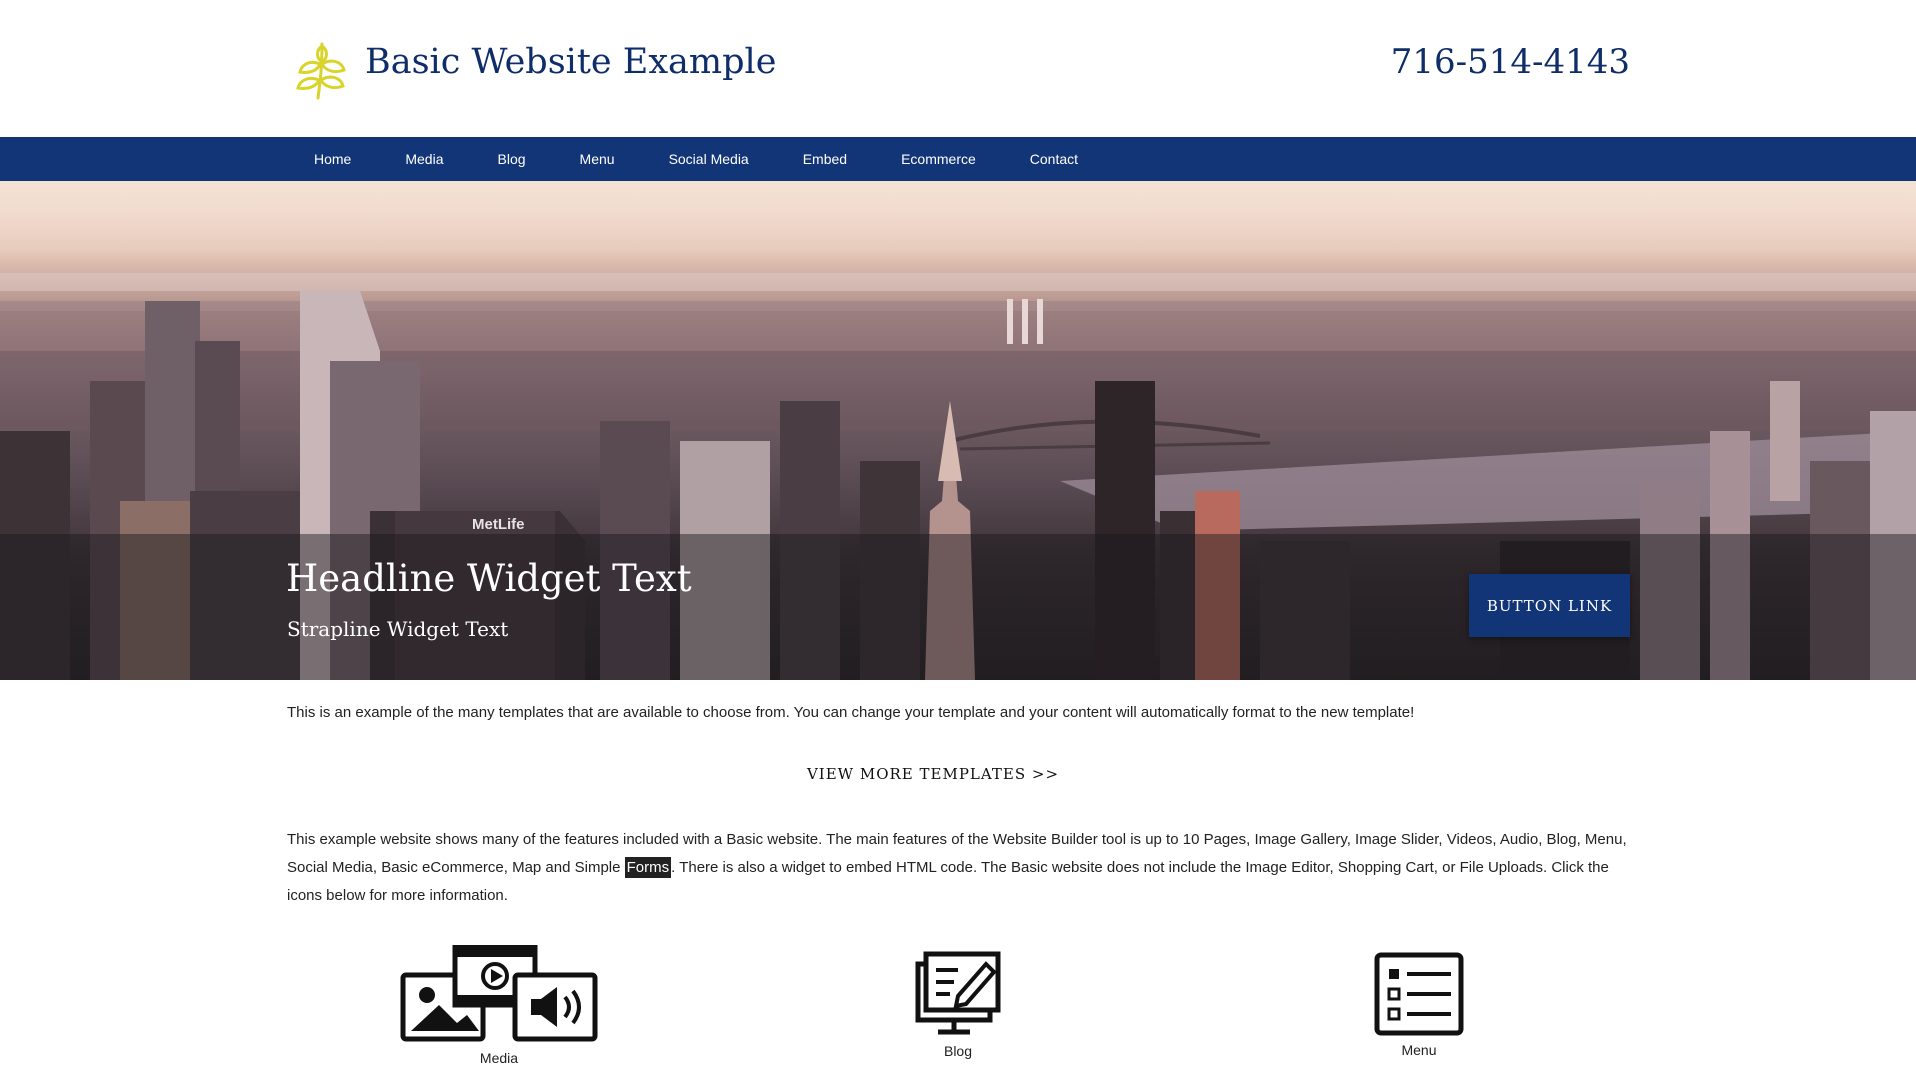  I want to click on nav-item-menu: Menu, so click(597, 159).